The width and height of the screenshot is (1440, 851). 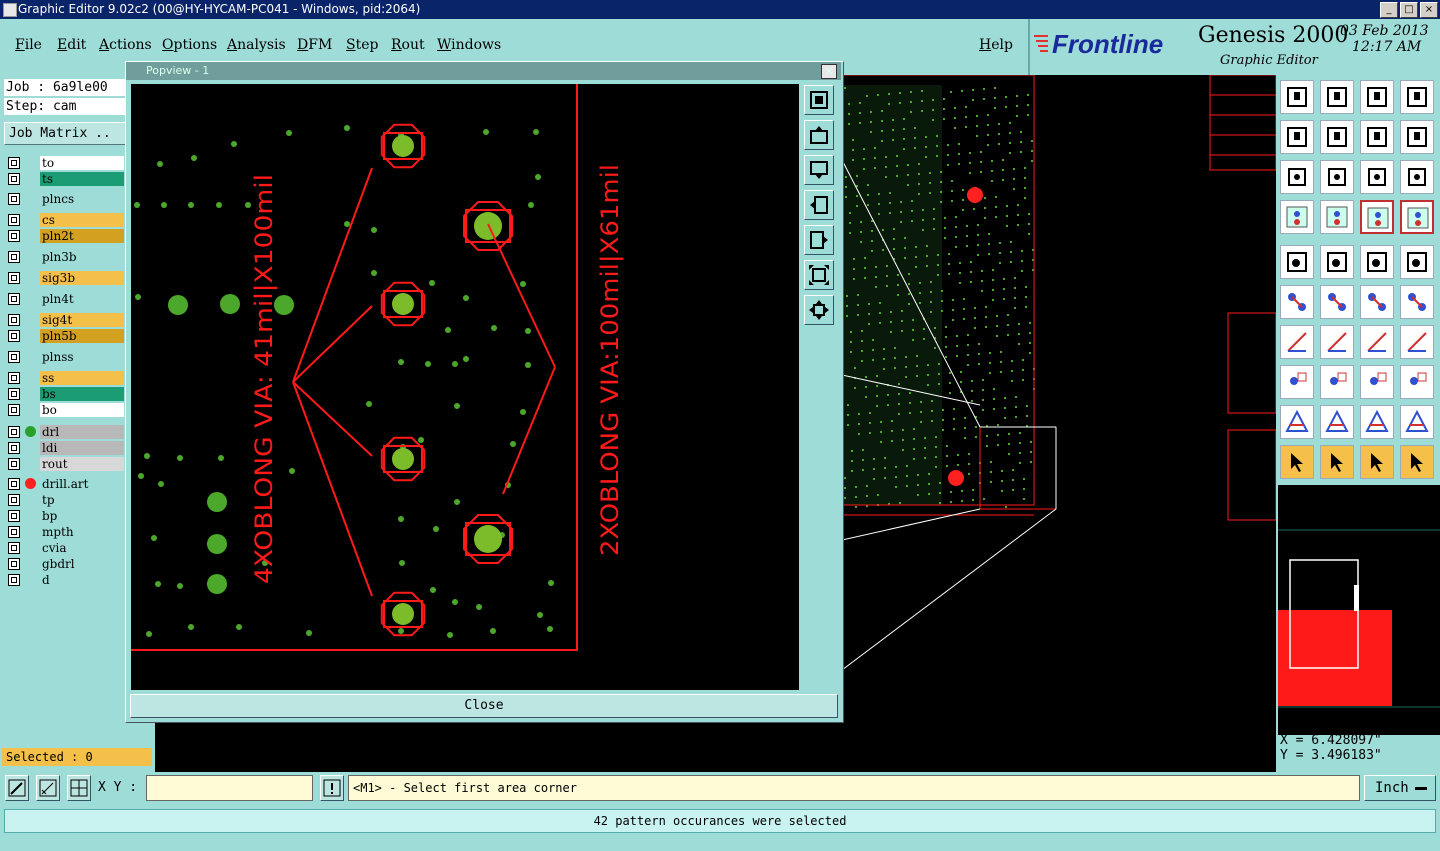 I want to click on layer-row: cvia, so click(x=65, y=548).